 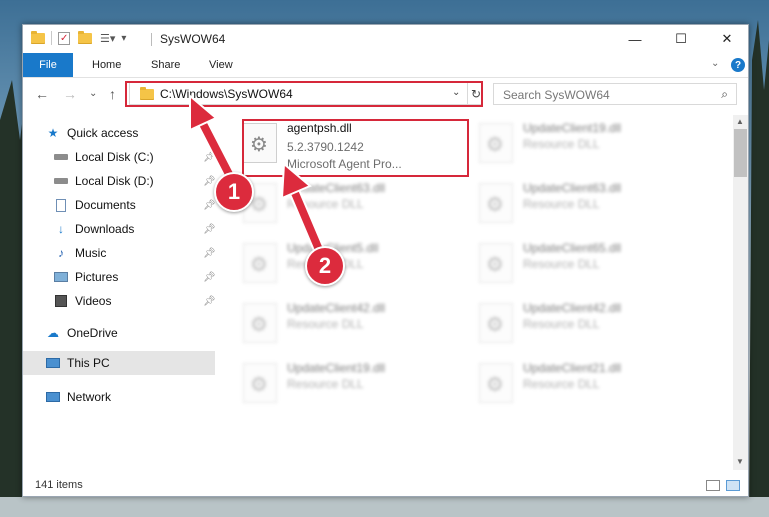 What do you see at coordinates (325, 266) in the screenshot?
I see `callout-badge-2: 2` at bounding box center [325, 266].